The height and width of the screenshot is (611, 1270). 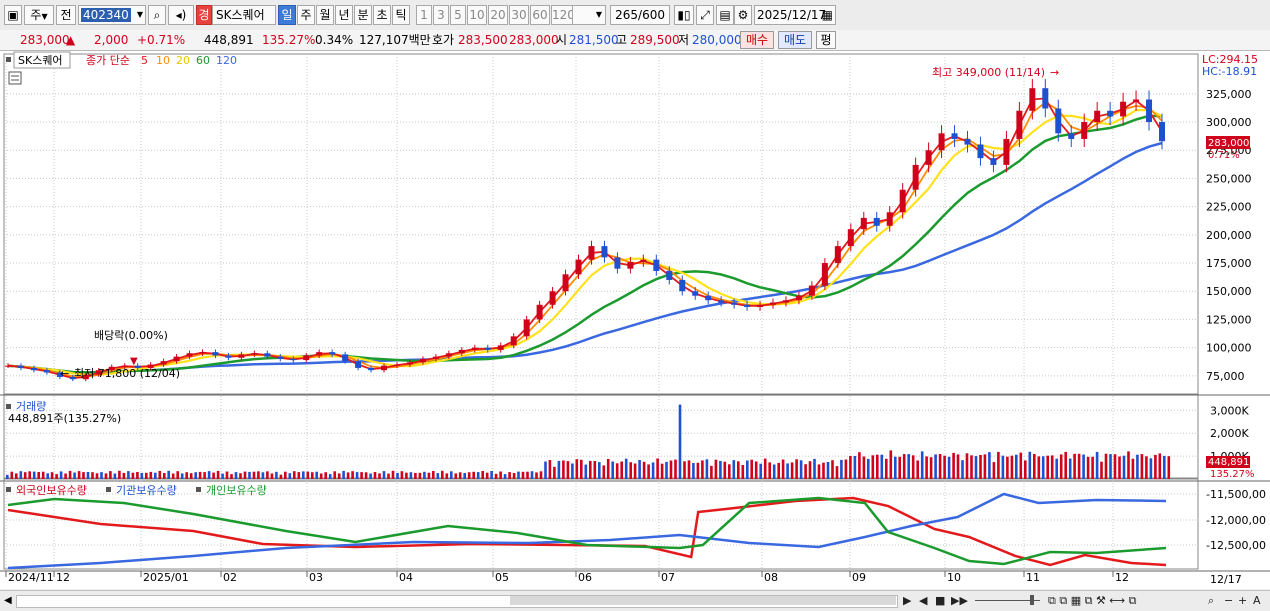 I want to click on x-tick-label: 06, so click(x=585, y=577).